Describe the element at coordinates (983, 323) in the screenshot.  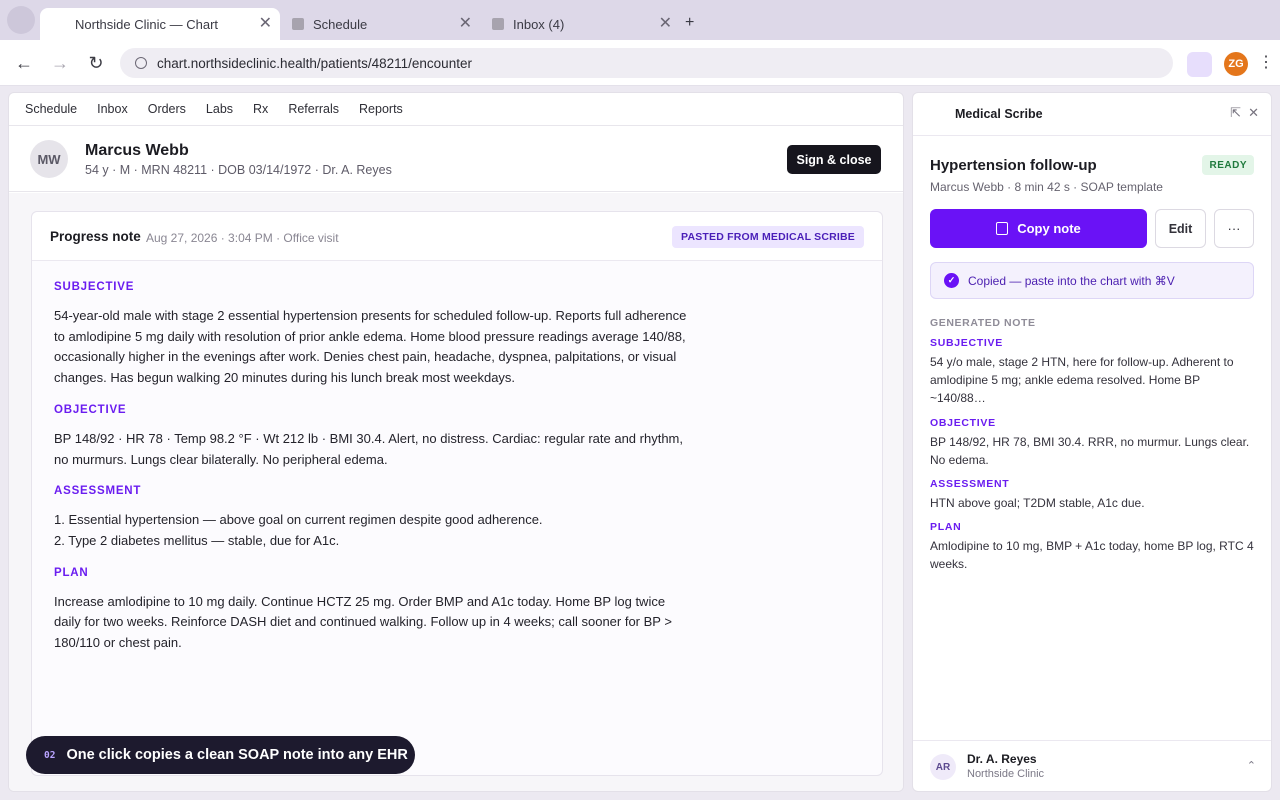
I see `generated-note-label: GENERATED NOTE` at that location.